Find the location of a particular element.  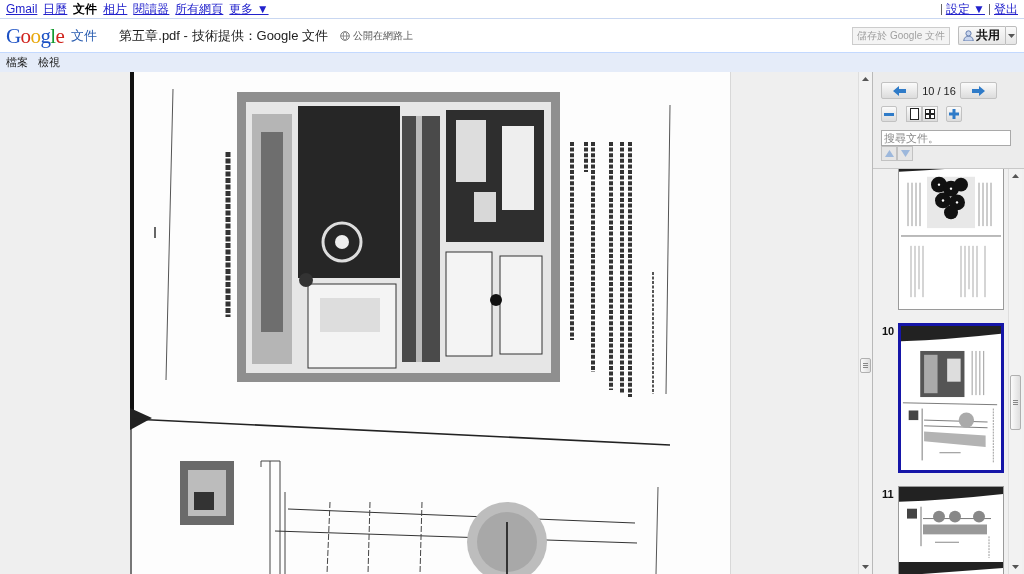

nav-link: 閱讀器 is located at coordinates (151, 9).